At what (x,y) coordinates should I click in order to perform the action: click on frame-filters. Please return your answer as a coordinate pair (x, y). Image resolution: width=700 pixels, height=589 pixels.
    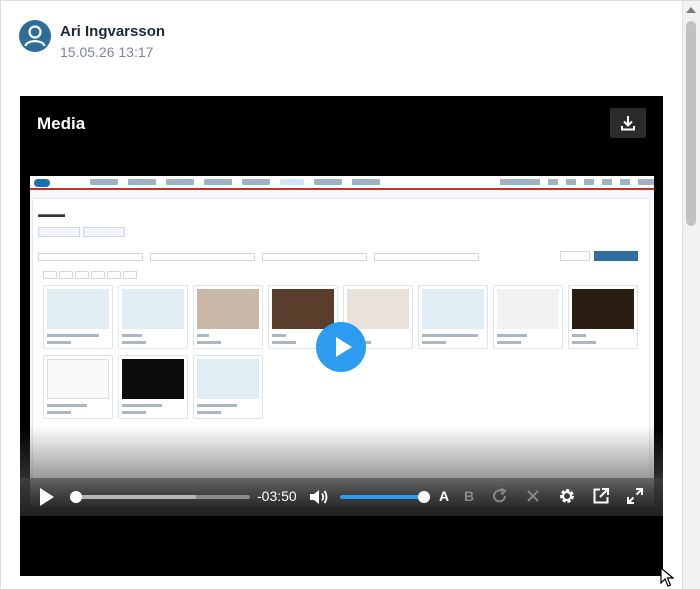
    Looking at the image, I should click on (338, 256).